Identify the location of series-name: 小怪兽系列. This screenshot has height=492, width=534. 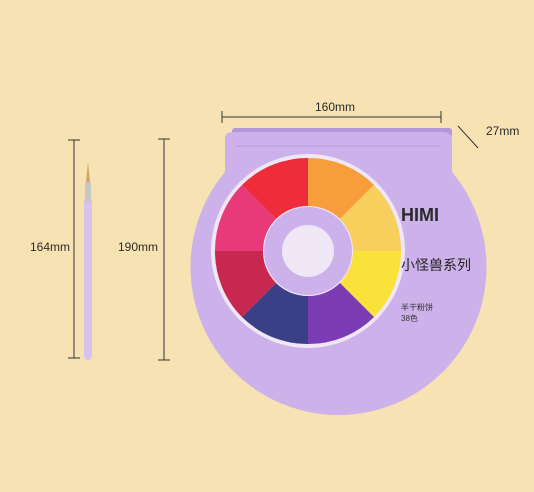
(436, 265).